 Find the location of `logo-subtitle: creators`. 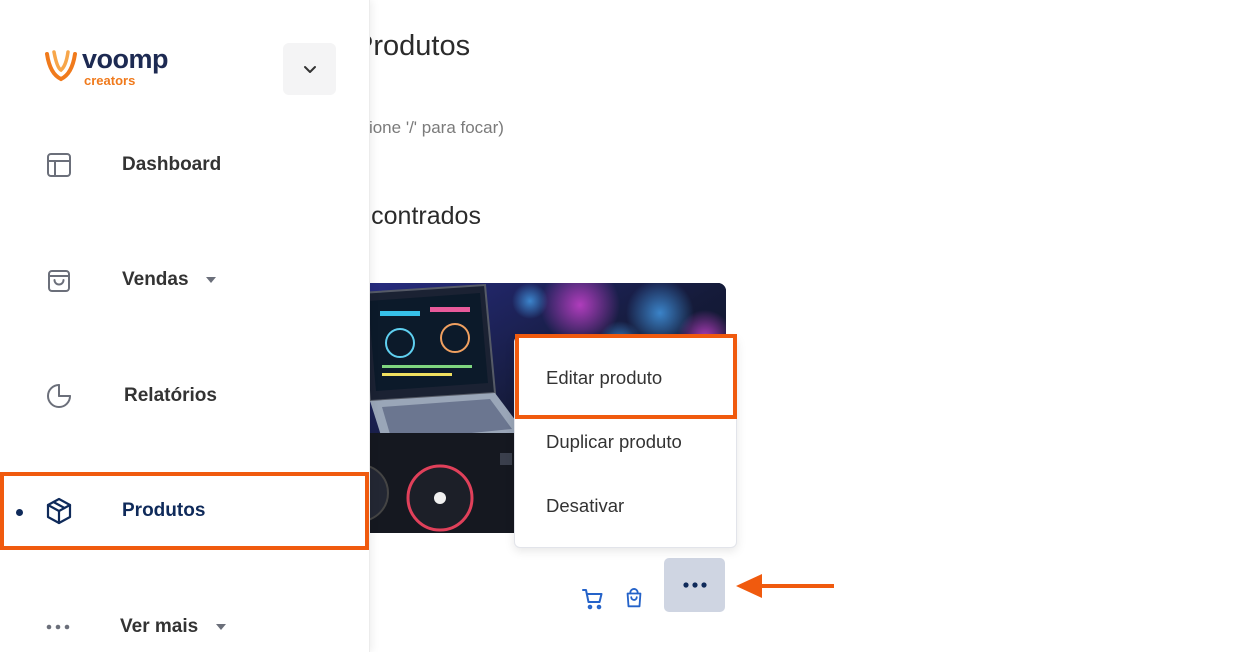

logo-subtitle: creators is located at coordinates (110, 80).